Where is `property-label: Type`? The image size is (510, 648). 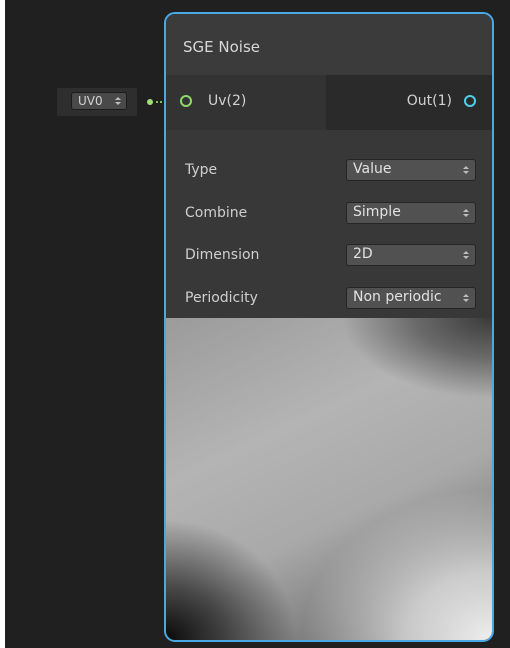 property-label: Type is located at coordinates (201, 170).